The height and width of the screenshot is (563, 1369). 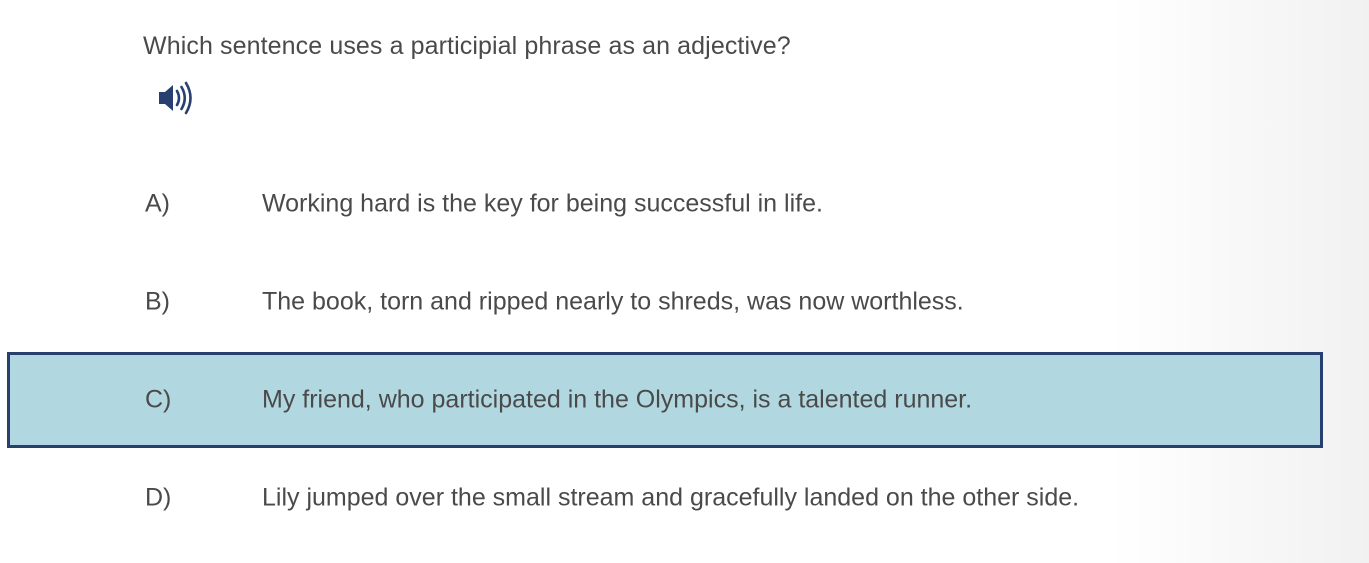 I want to click on option-letter: A), so click(x=157, y=203).